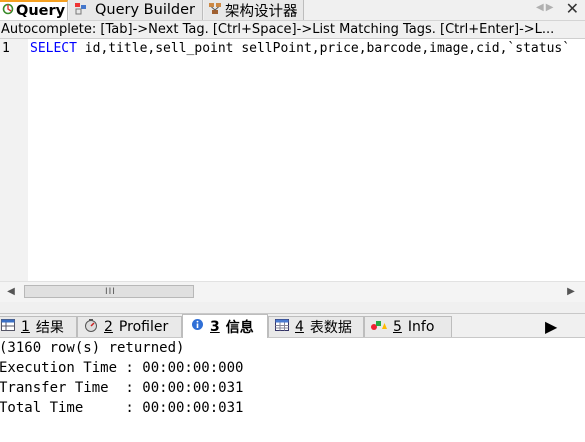 The width and height of the screenshot is (585, 442). Describe the element at coordinates (108, 327) in the screenshot. I see `tab-profiler-number: 2` at that location.